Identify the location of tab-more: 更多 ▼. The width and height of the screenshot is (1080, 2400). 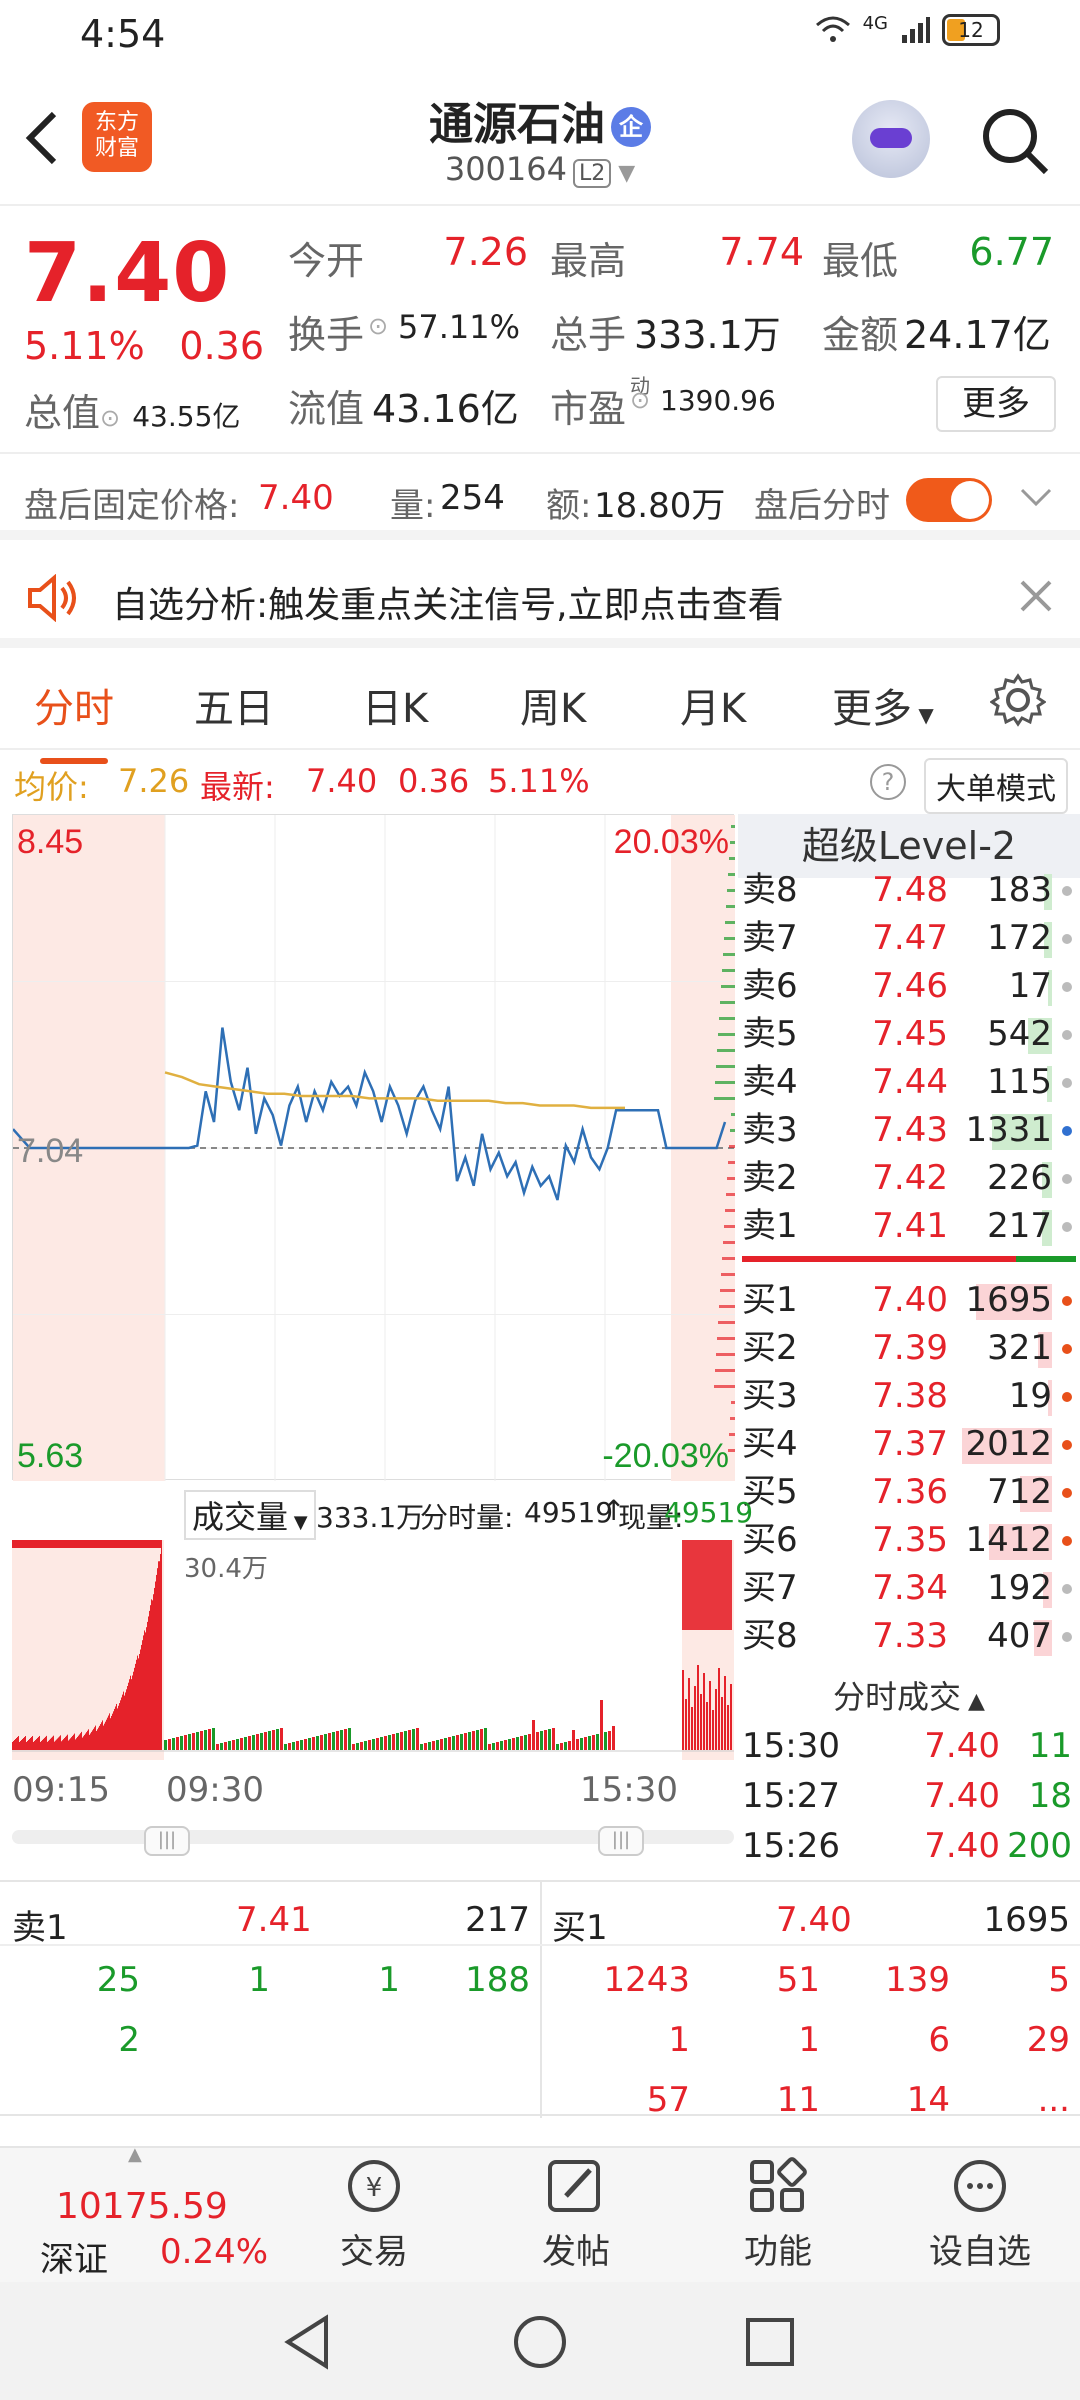
(883, 705).